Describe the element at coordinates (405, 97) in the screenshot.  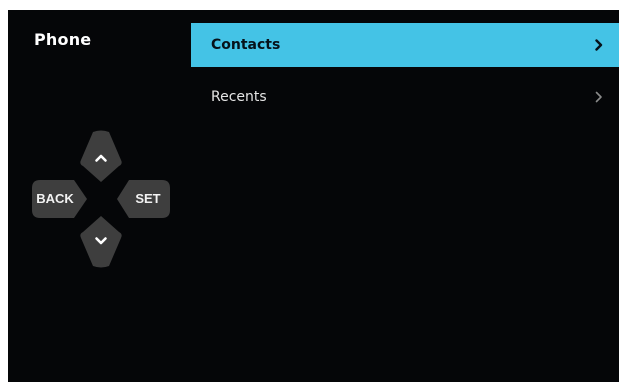
I see `menu-item-recents: Recents` at that location.